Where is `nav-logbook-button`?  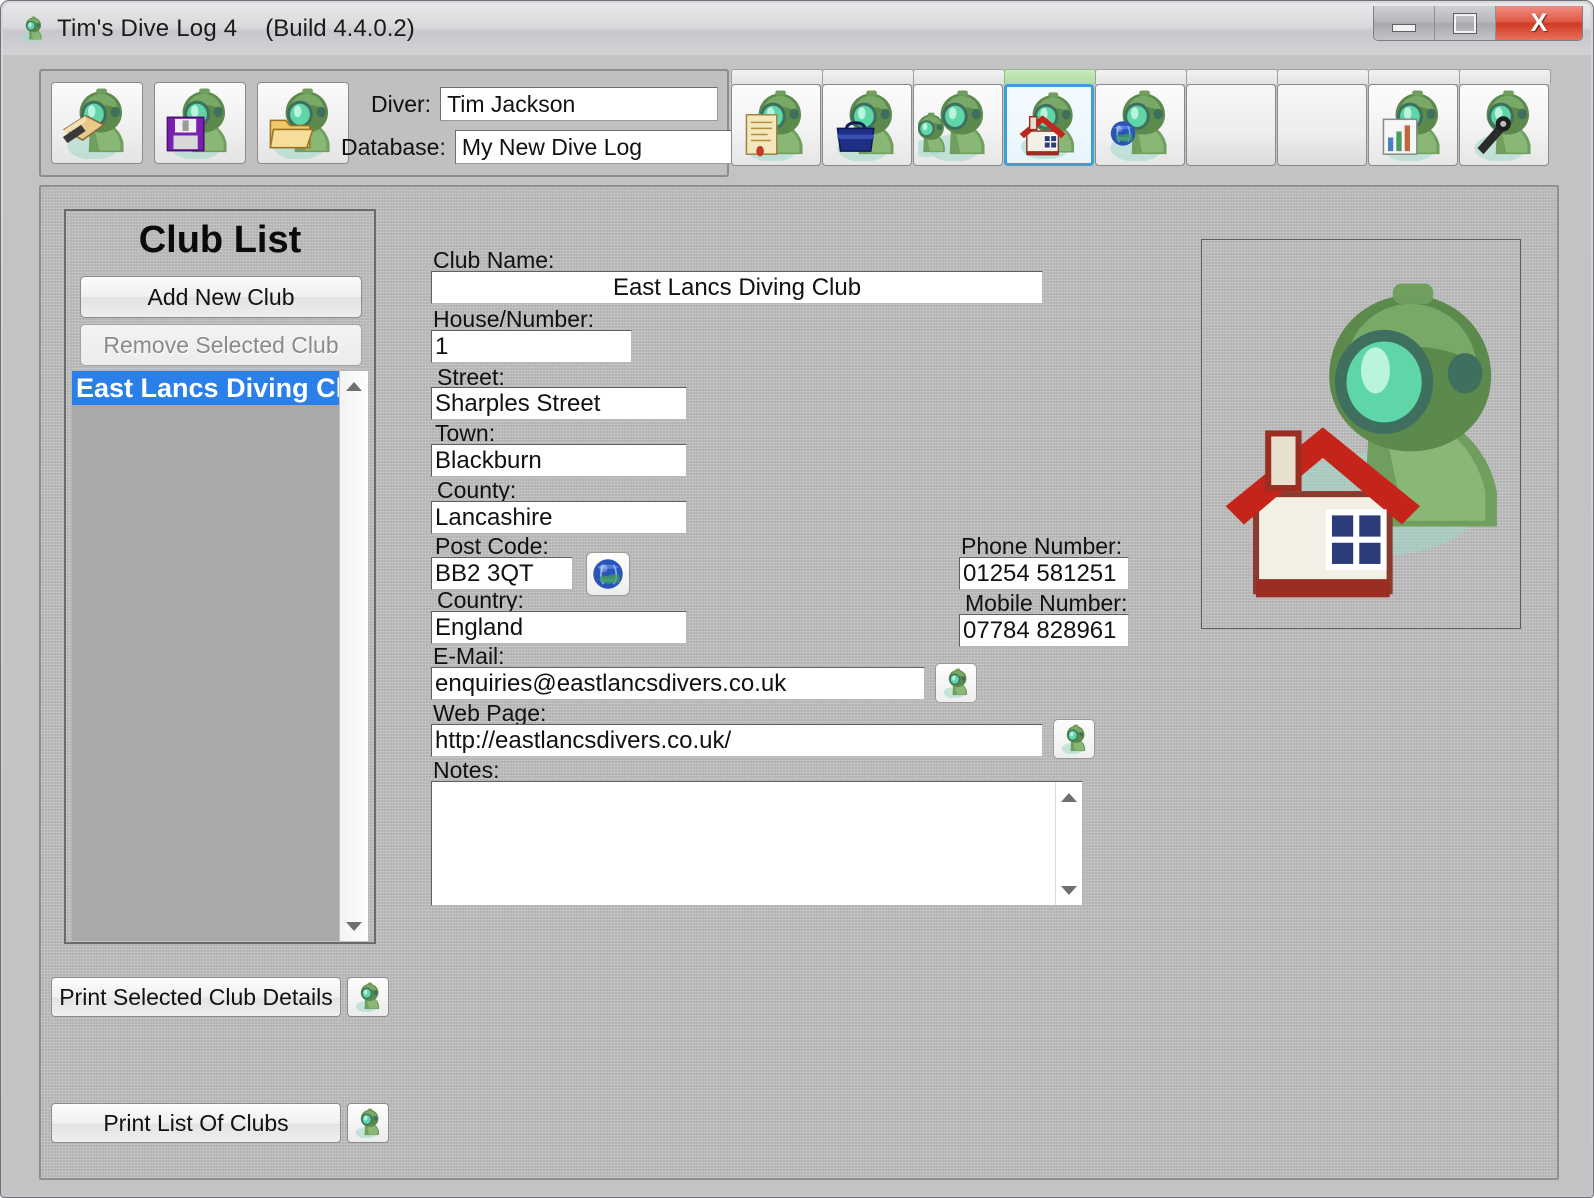 nav-logbook-button is located at coordinates (776, 125).